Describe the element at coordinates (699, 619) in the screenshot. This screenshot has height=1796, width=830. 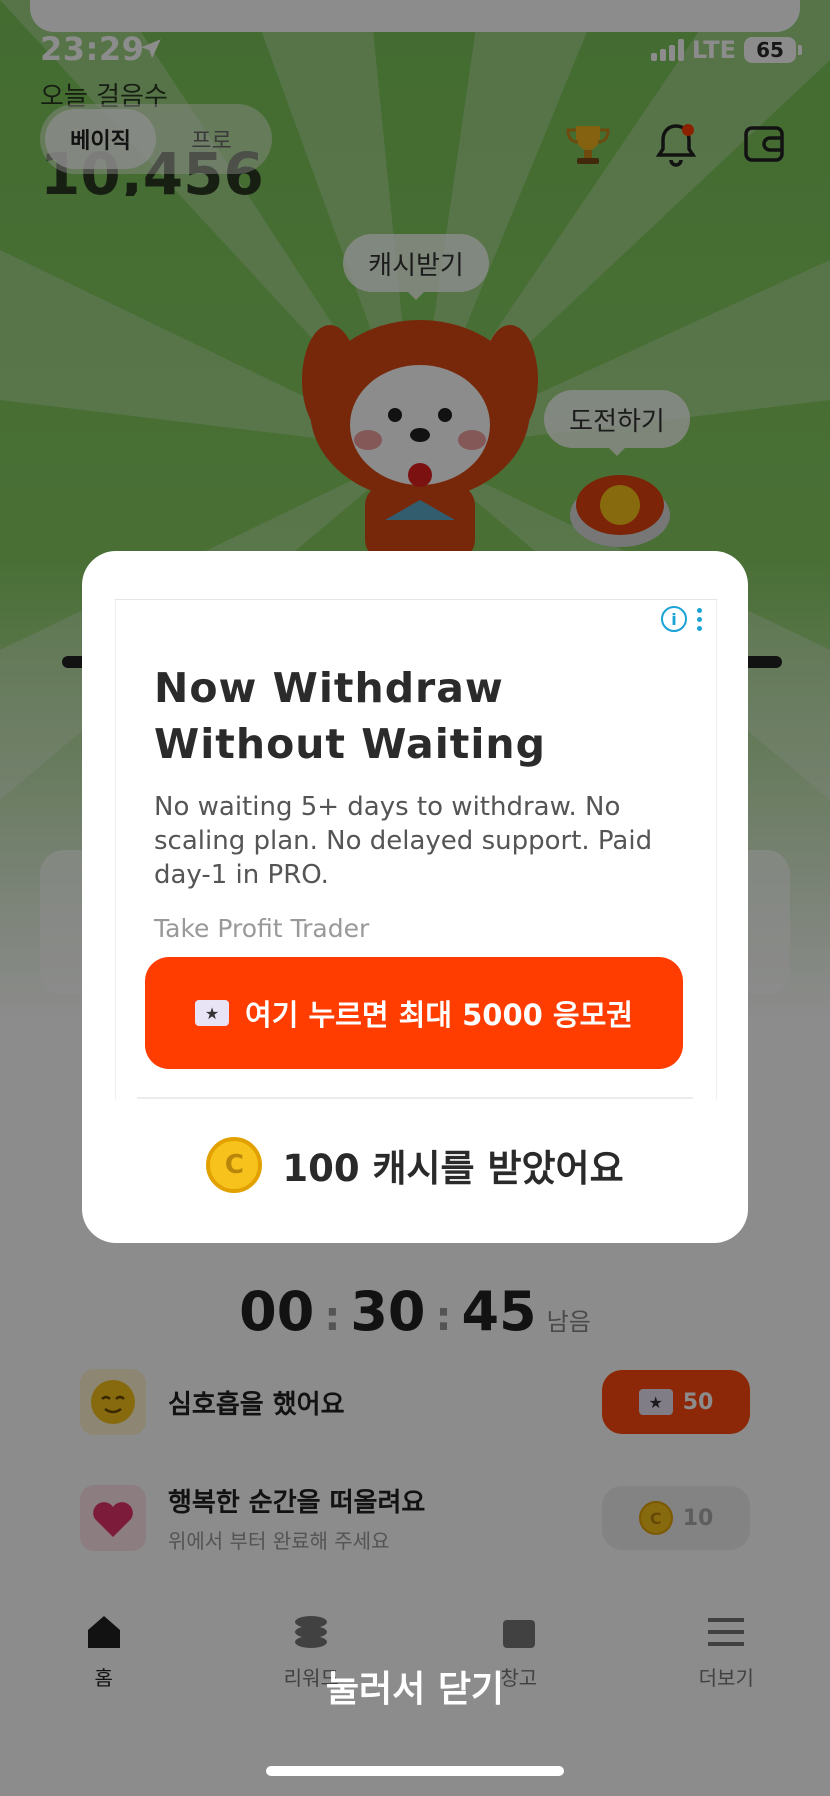
I see `more-options-icon` at that location.